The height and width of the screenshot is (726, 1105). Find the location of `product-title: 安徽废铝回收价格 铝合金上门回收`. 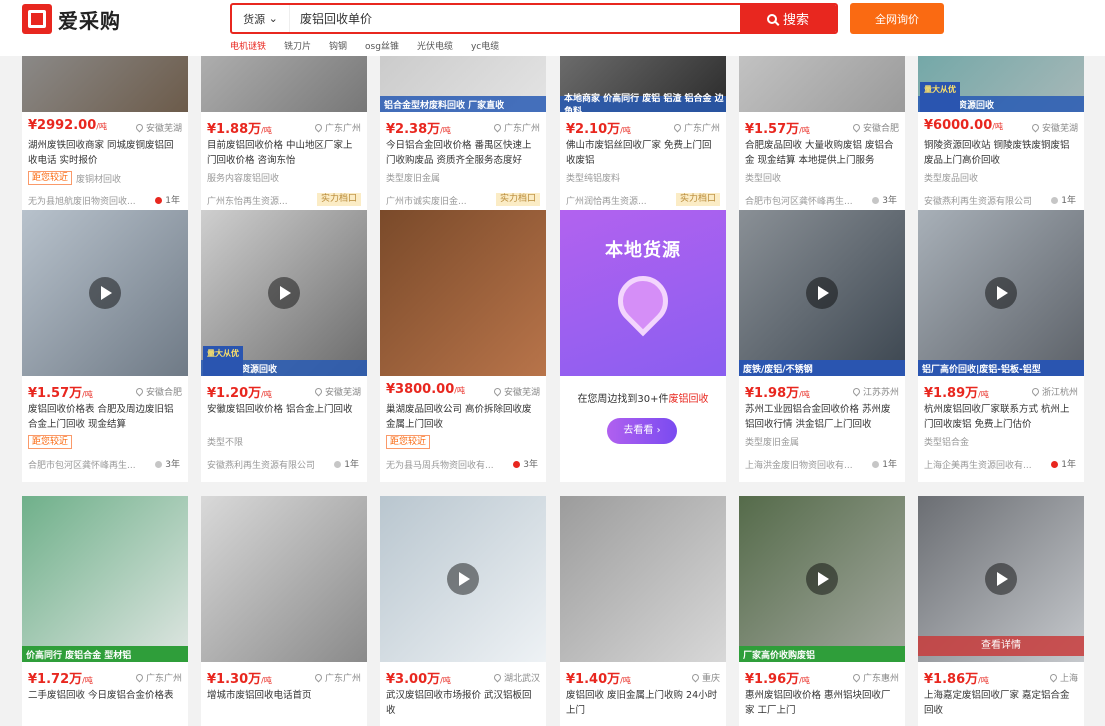

product-title: 安徽废铝回收价格 铝合金上门回收 is located at coordinates (284, 417).